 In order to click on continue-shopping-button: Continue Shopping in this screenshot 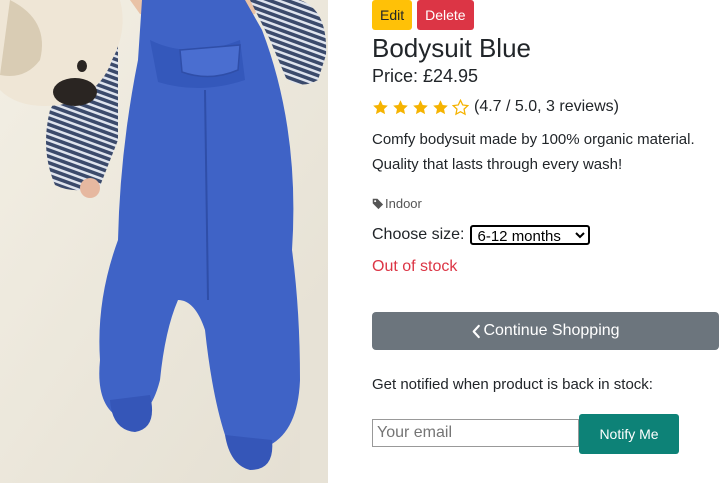, I will do `click(545, 331)`.